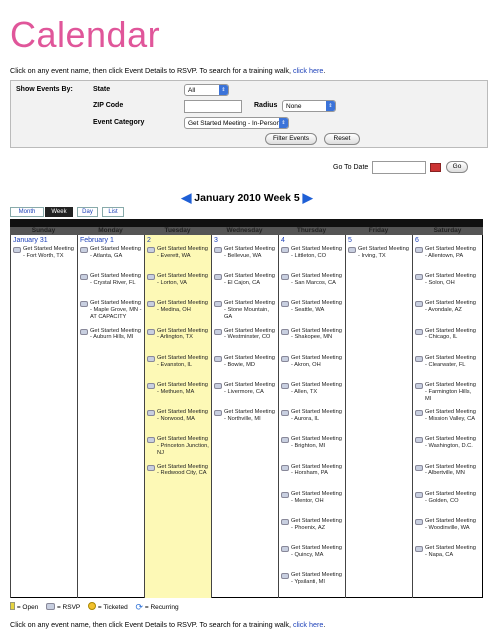  I want to click on event-name: Get Started Meeting - Napa, CA, so click(452, 552).